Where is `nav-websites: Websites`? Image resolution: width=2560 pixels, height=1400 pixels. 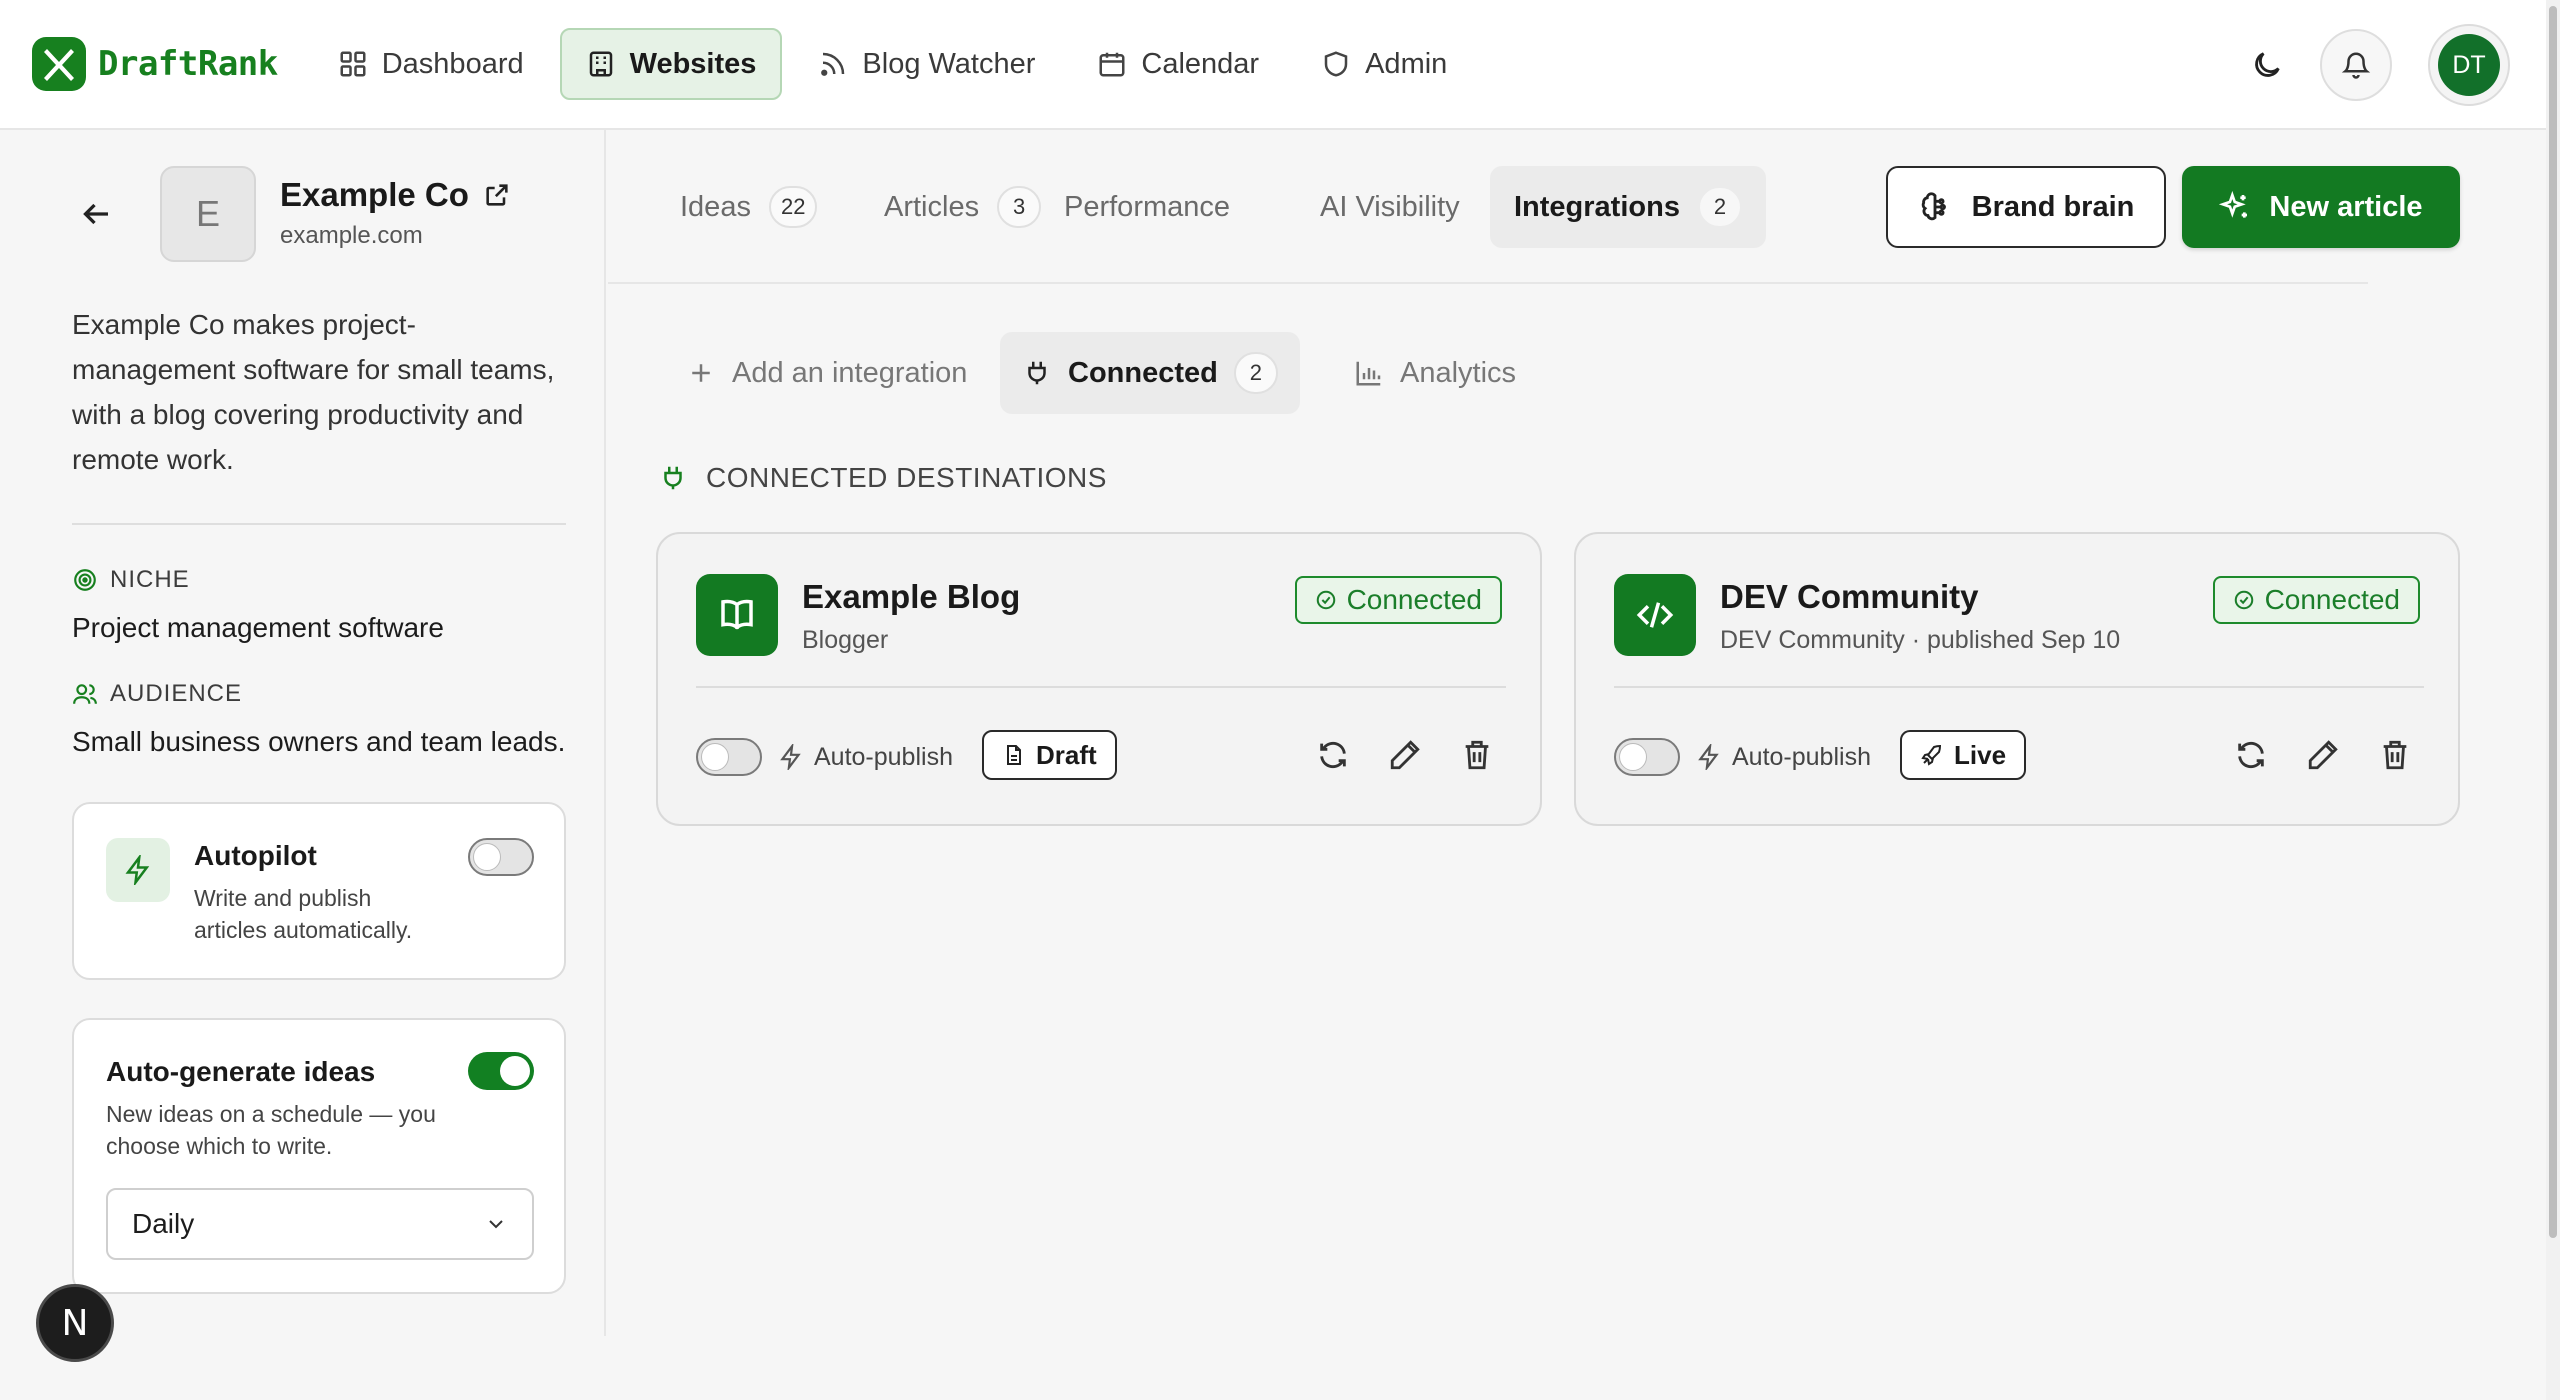 nav-websites: Websites is located at coordinates (671, 64).